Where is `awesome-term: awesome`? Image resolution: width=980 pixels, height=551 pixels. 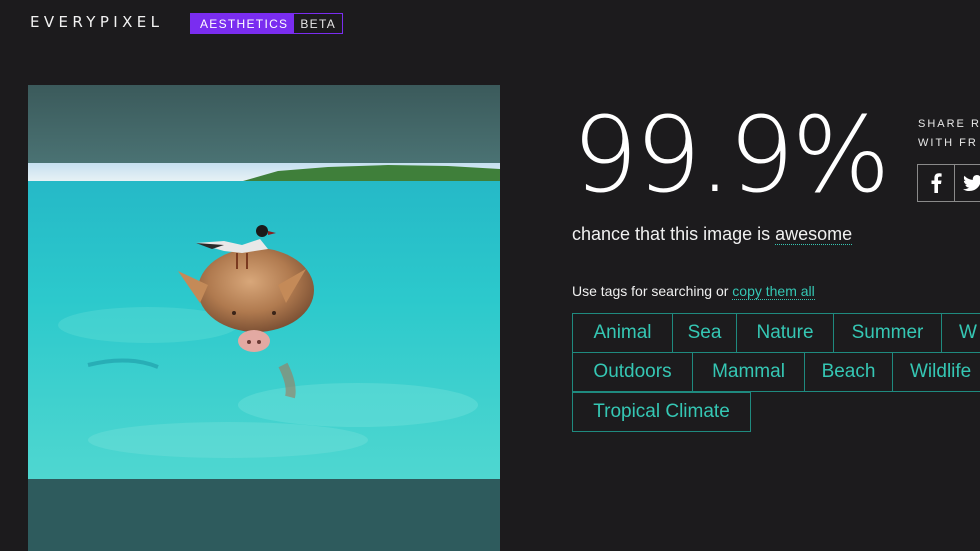
awesome-term: awesome is located at coordinates (814, 234).